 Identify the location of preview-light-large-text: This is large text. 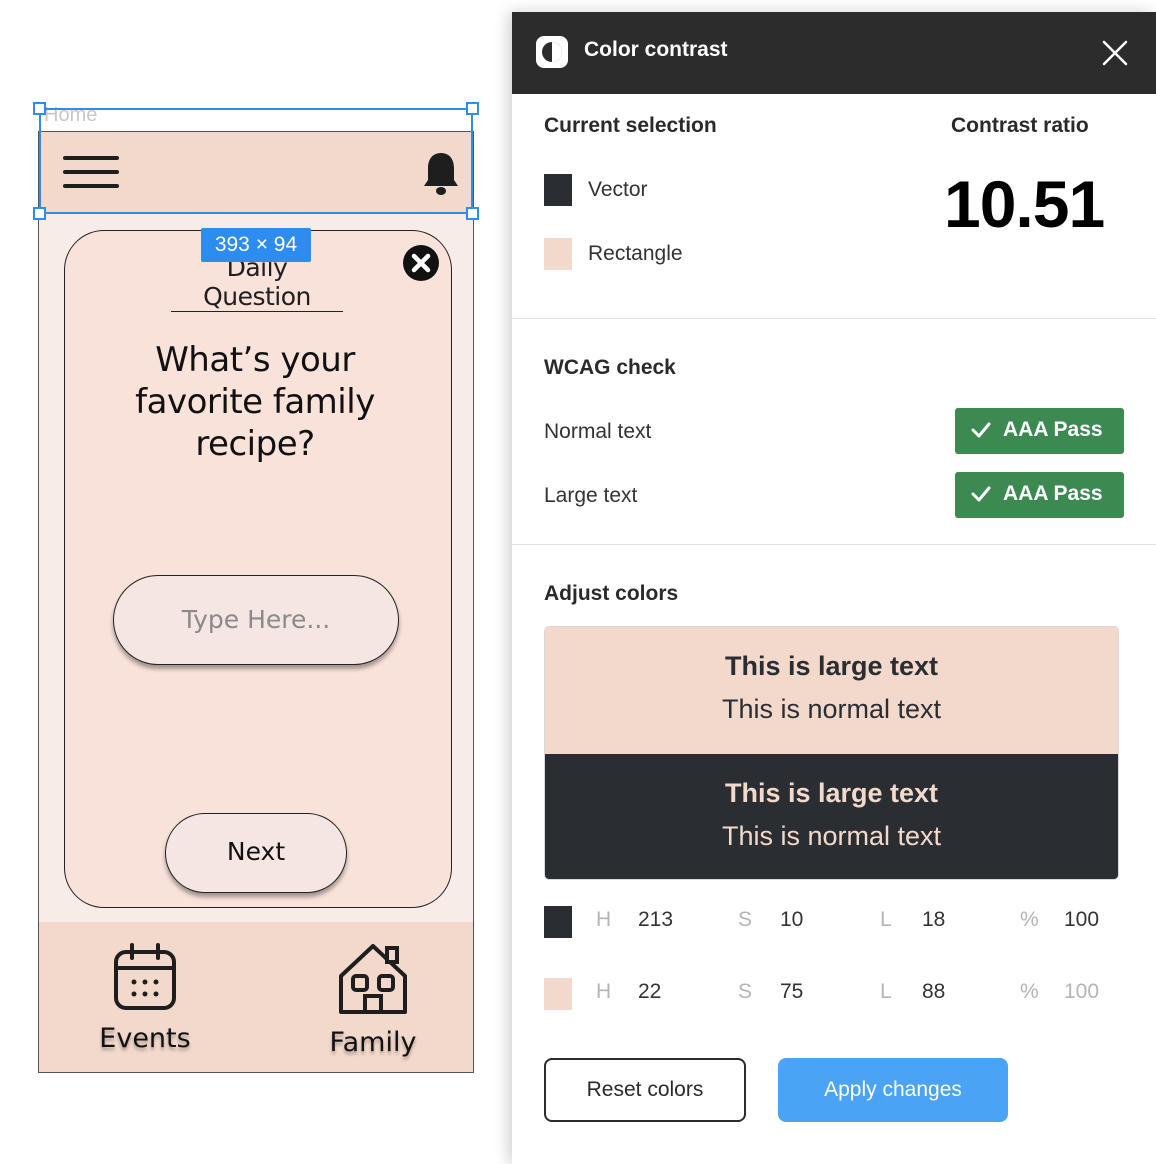
(831, 666).